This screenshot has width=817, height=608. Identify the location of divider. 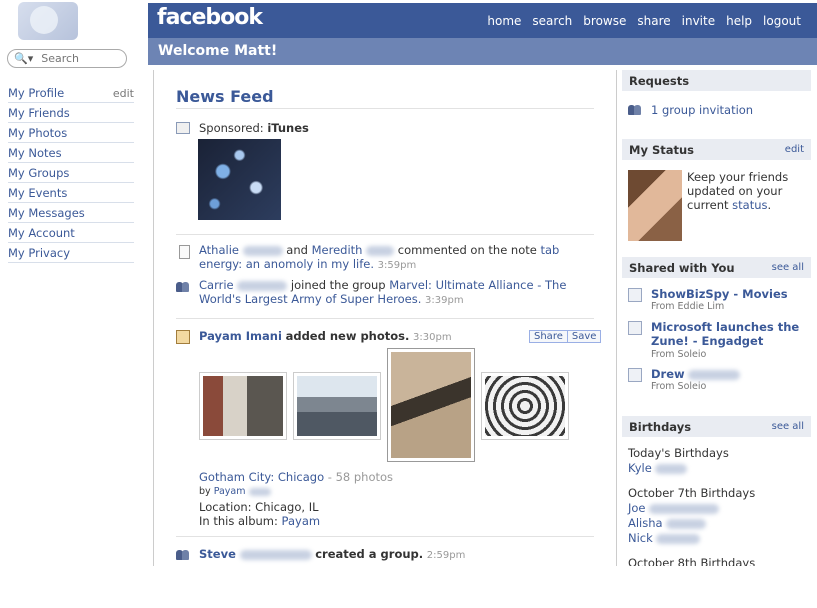
(385, 108).